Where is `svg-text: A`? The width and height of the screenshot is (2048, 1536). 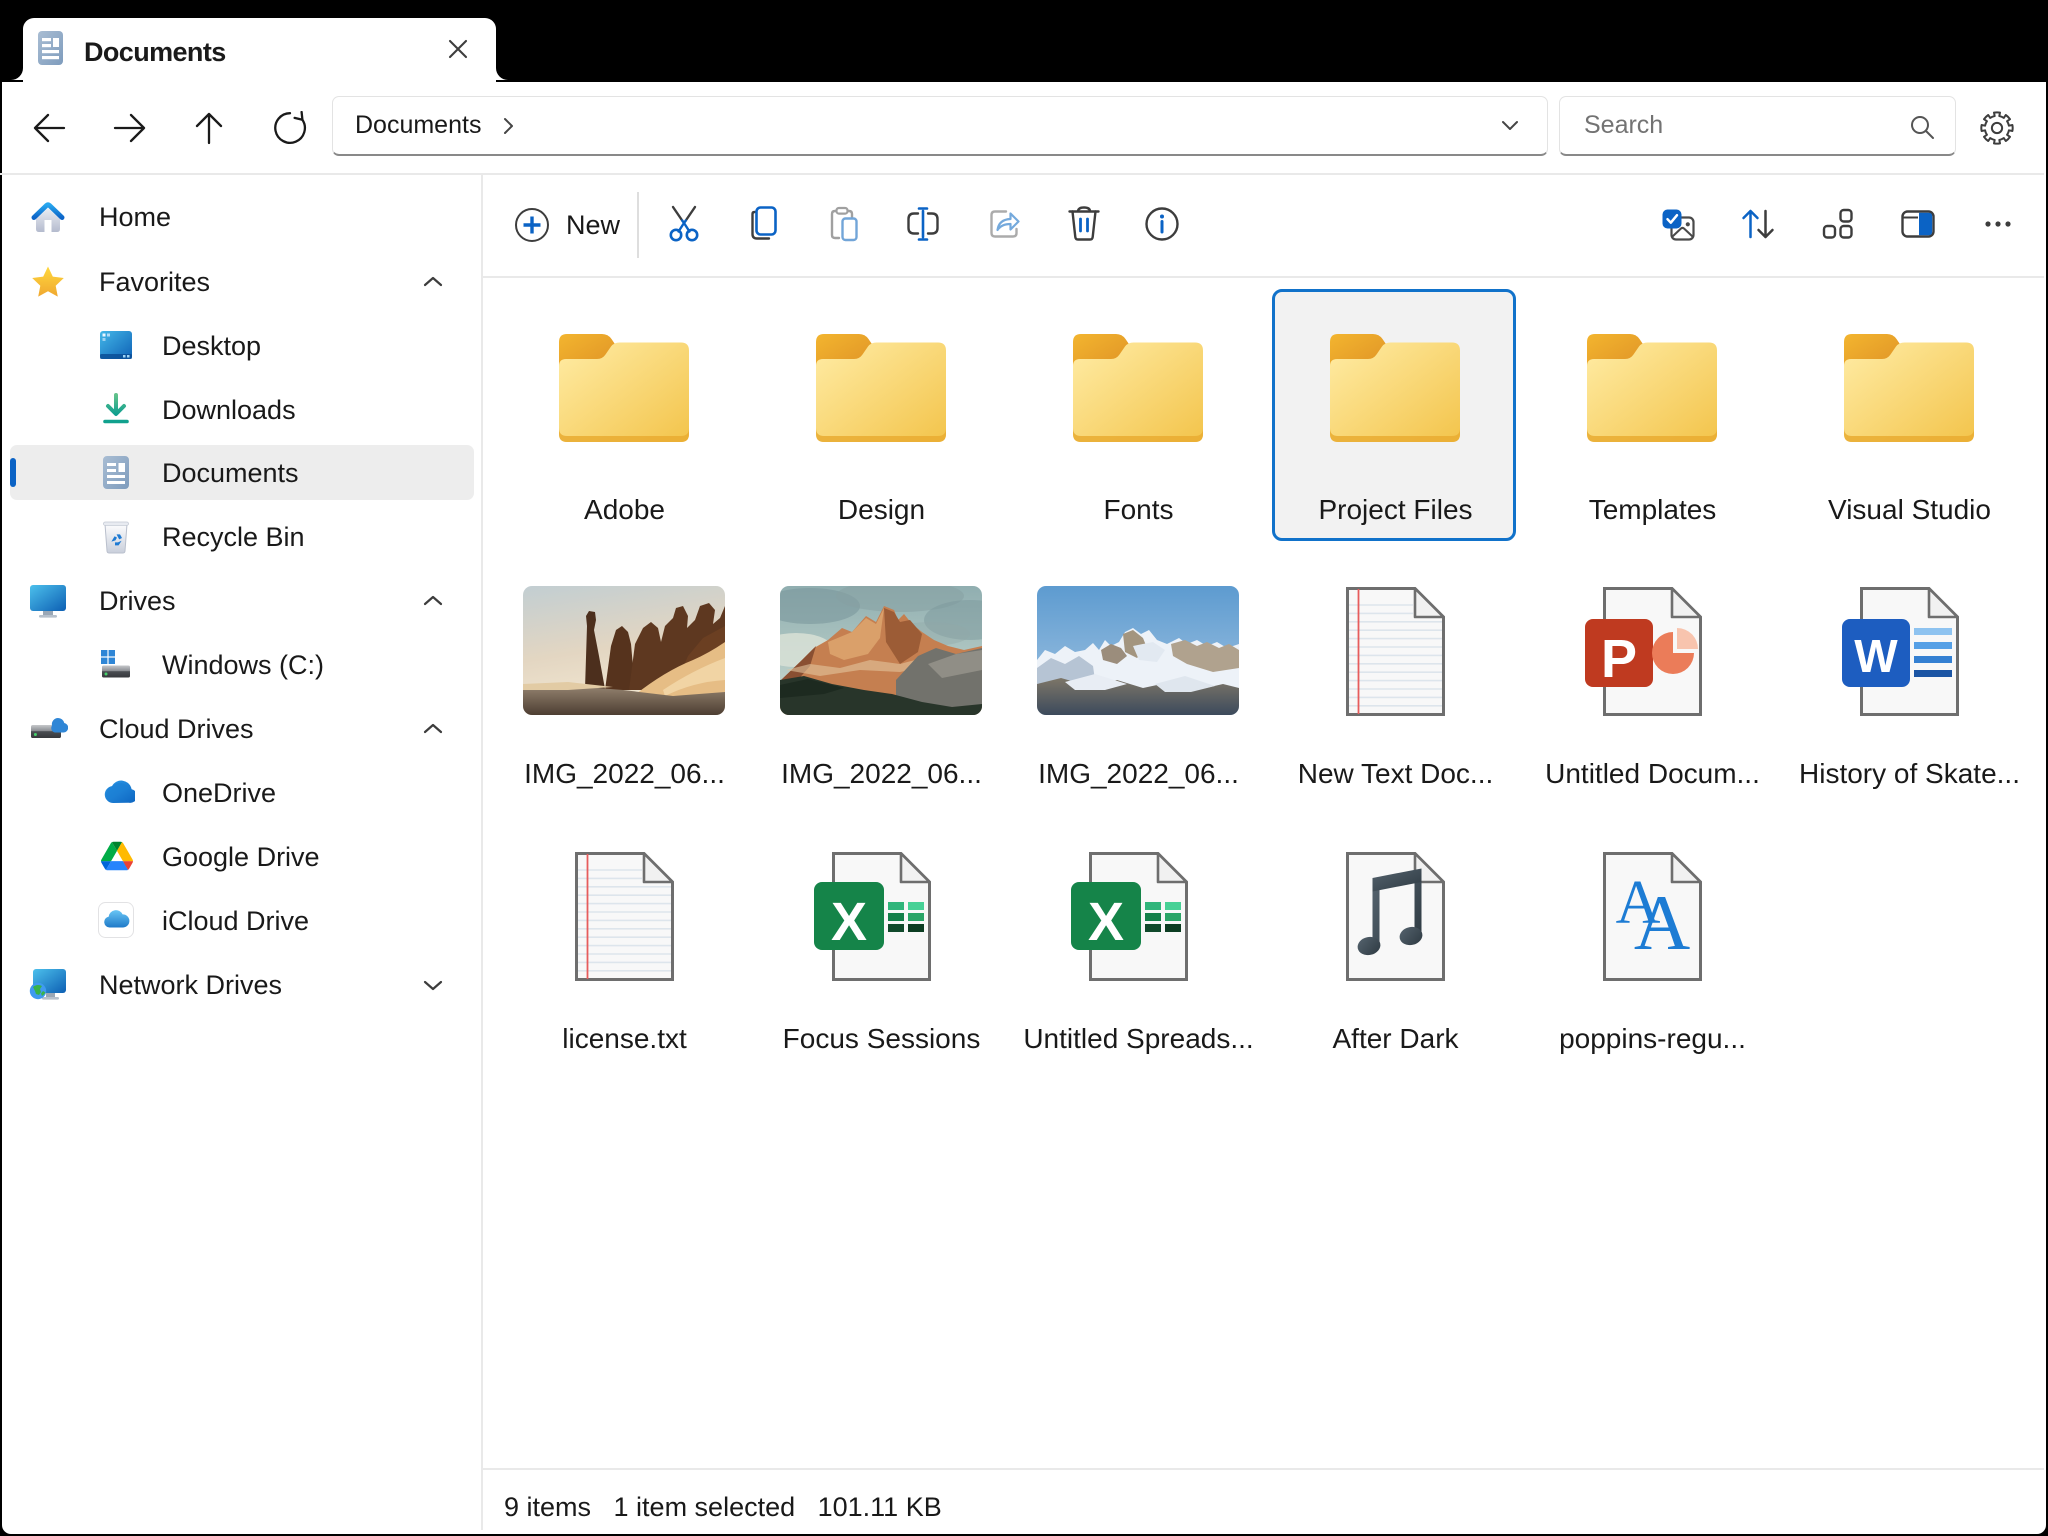 svg-text: A is located at coordinates (1662, 922).